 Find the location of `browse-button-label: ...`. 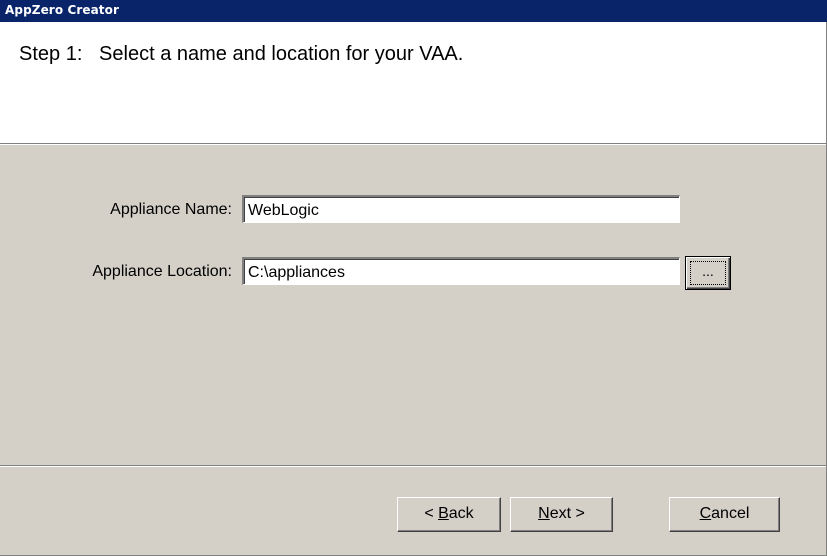

browse-button-label: ... is located at coordinates (708, 273).